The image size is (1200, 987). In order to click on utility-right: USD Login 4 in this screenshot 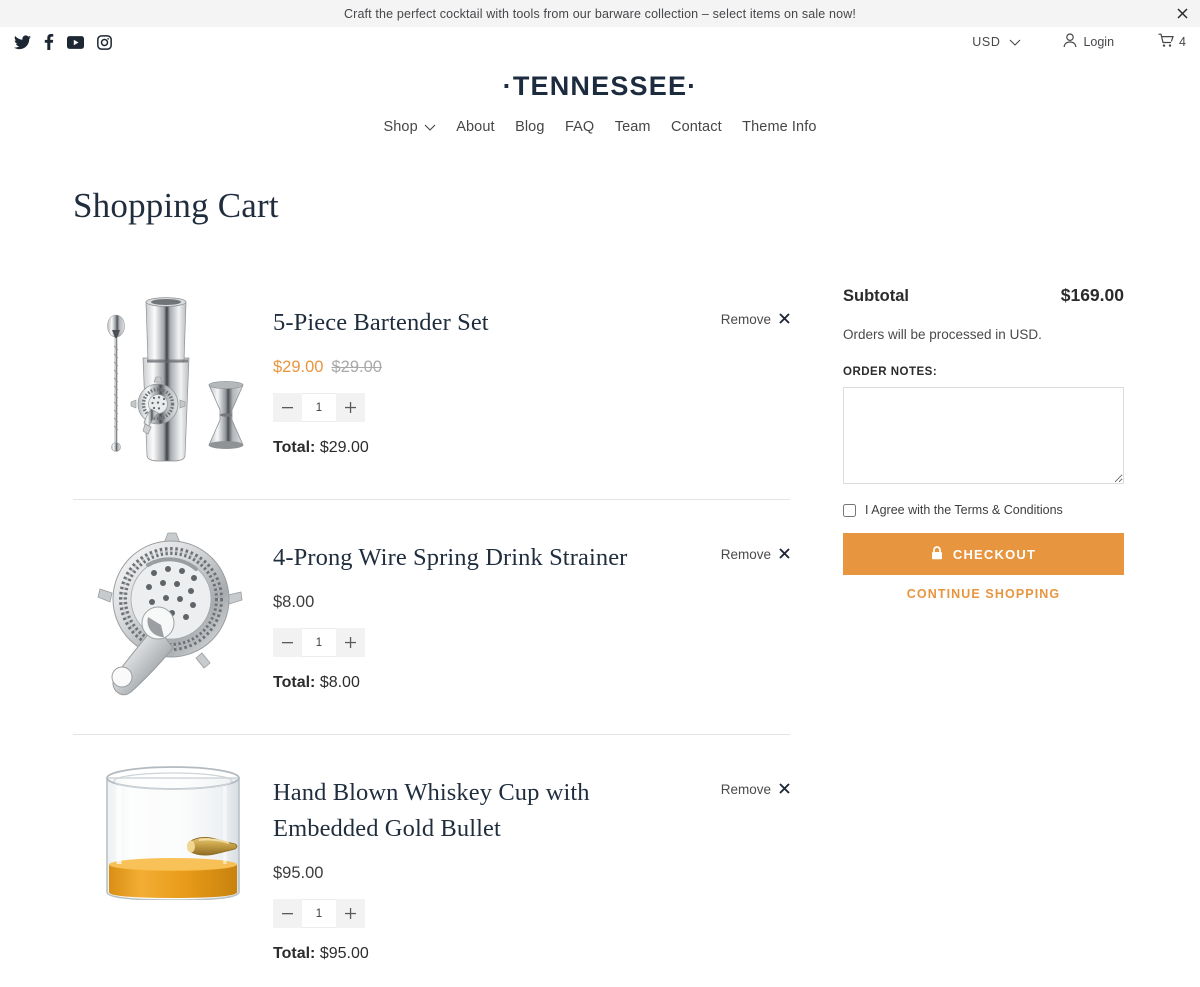, I will do `click(1079, 42)`.